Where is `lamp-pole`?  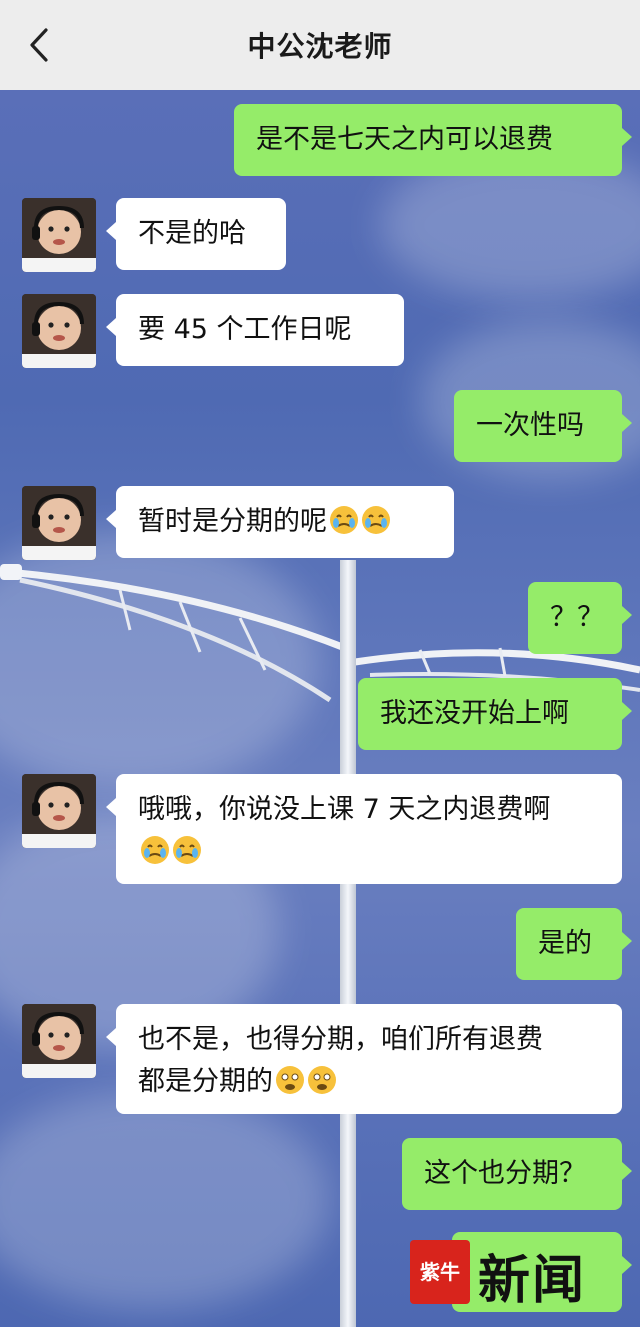
lamp-pole is located at coordinates (348, 943).